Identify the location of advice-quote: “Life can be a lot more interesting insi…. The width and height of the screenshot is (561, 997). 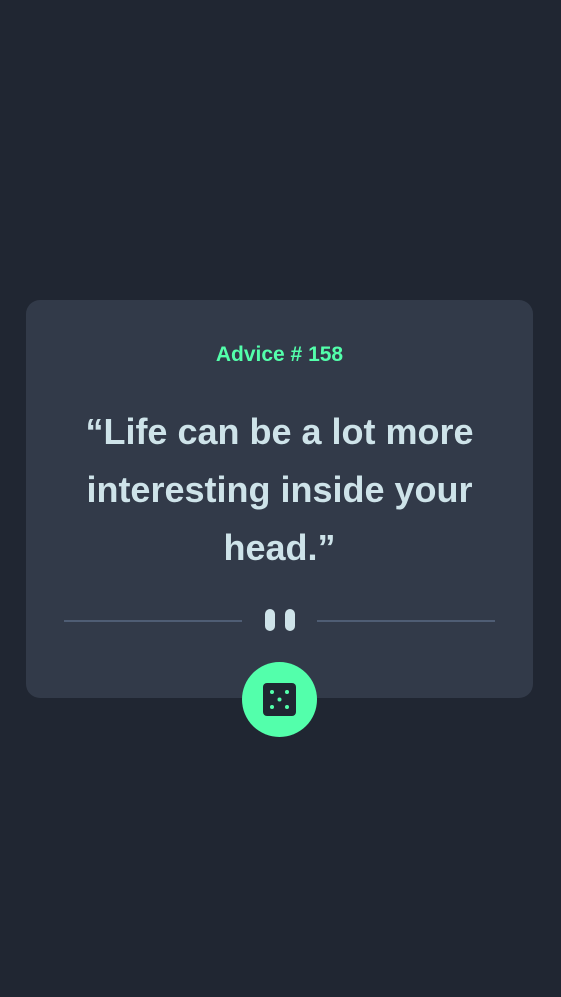
(279, 489).